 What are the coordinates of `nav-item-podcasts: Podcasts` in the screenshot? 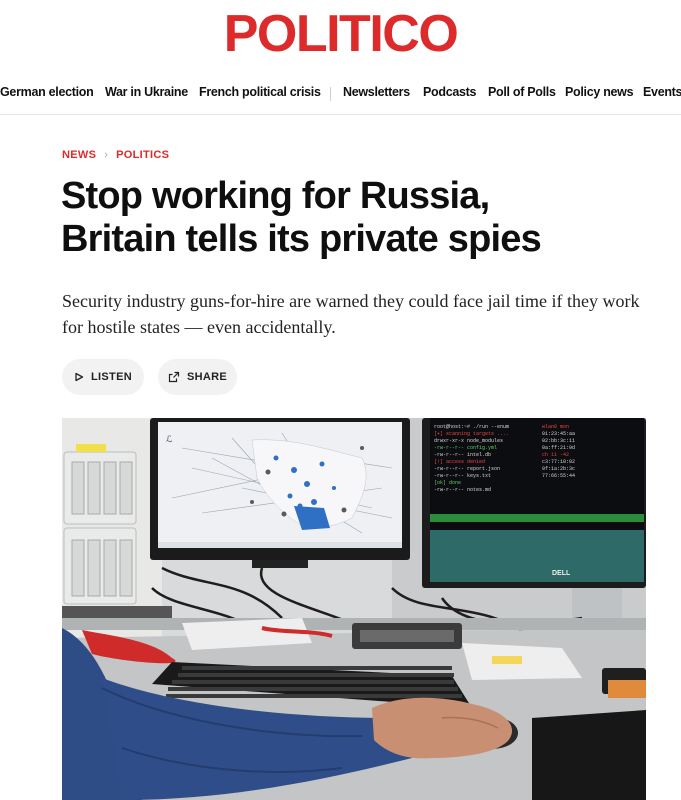 It's located at (449, 92).